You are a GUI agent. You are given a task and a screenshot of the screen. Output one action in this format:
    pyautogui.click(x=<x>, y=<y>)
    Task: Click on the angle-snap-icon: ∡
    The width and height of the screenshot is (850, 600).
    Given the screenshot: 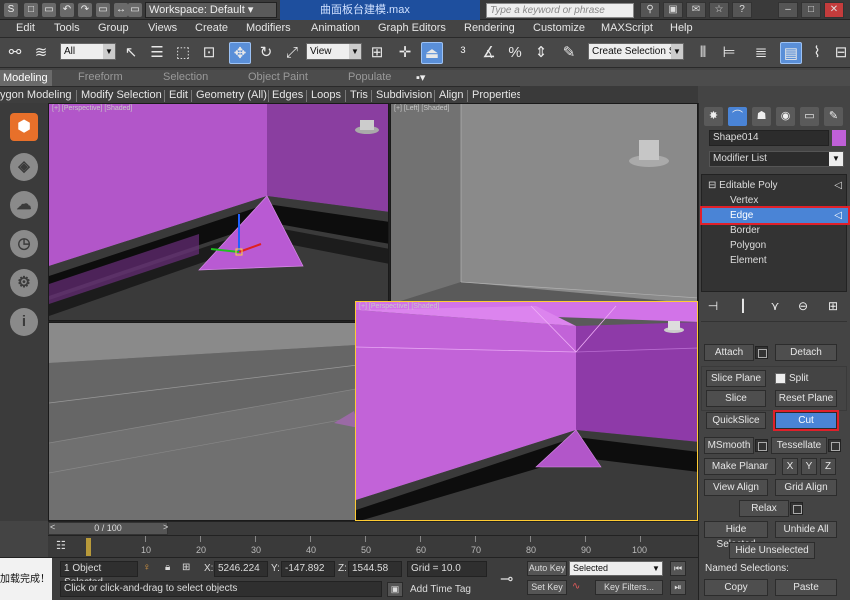 What is the action you would take?
    pyautogui.click(x=489, y=53)
    